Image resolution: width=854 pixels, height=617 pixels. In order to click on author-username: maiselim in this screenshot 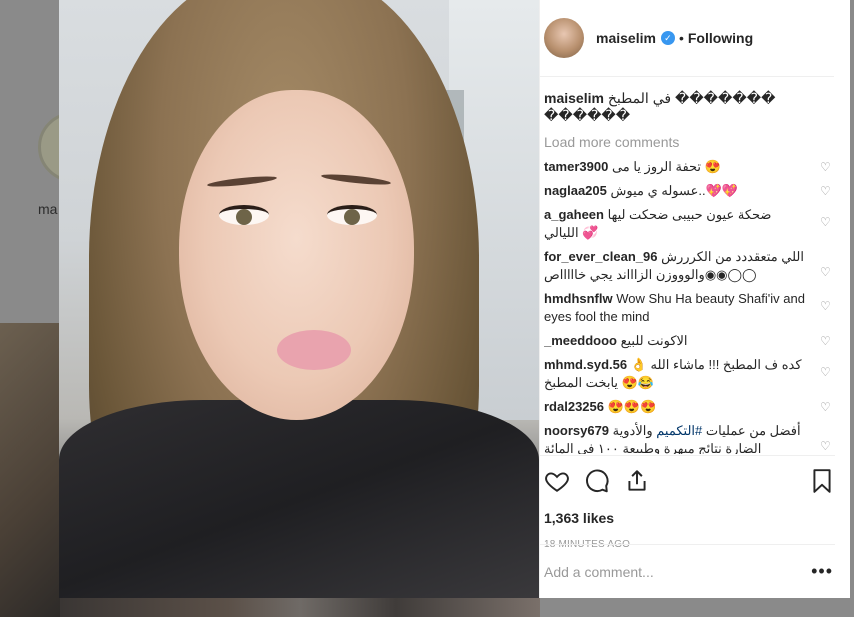, I will do `click(626, 38)`.